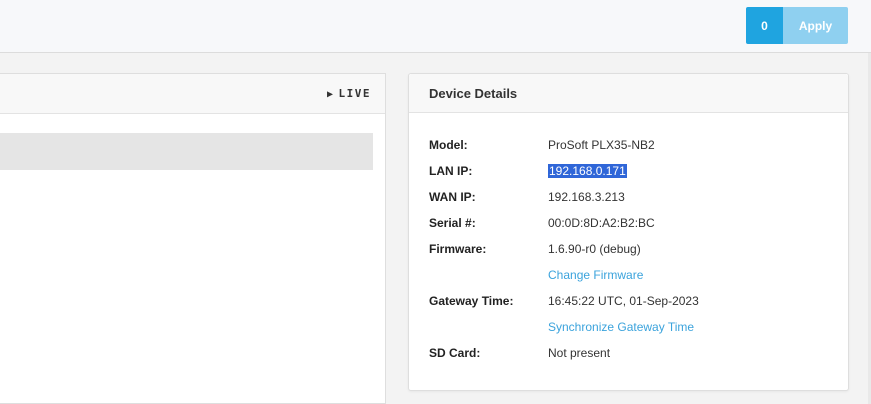 The image size is (871, 404). What do you see at coordinates (452, 223) in the screenshot?
I see `serial-label: Serial #:` at bounding box center [452, 223].